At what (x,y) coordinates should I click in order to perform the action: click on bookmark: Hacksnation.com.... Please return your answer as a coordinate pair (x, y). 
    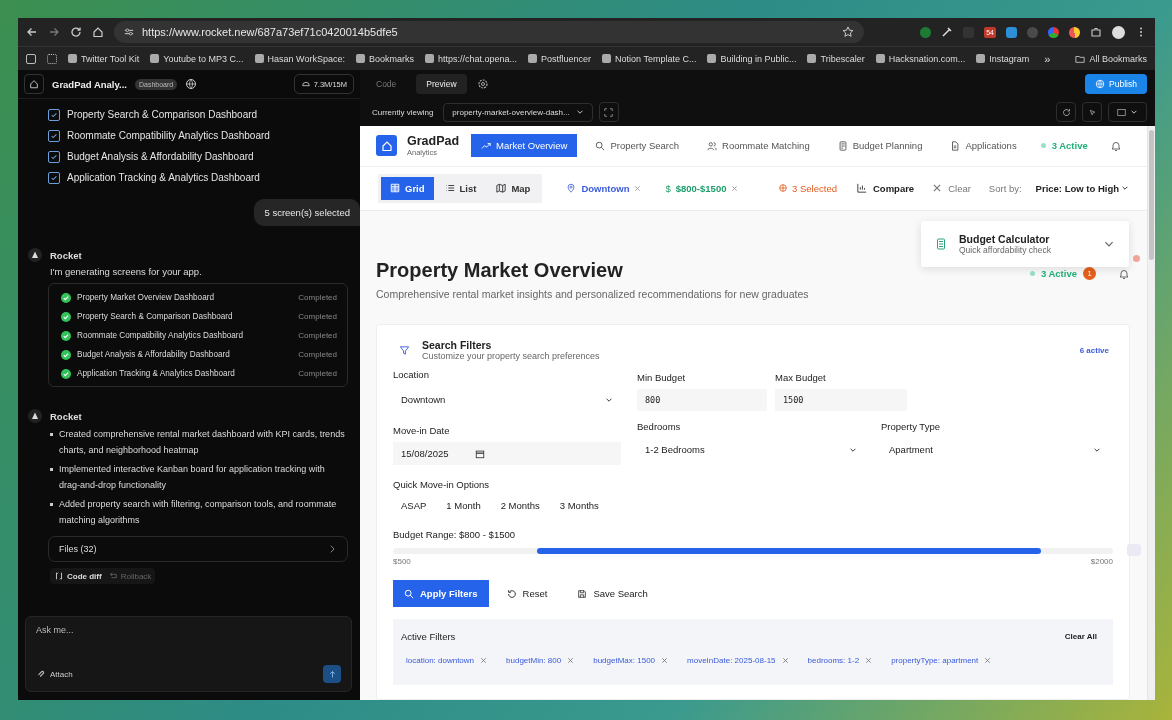
    Looking at the image, I should click on (920, 58).